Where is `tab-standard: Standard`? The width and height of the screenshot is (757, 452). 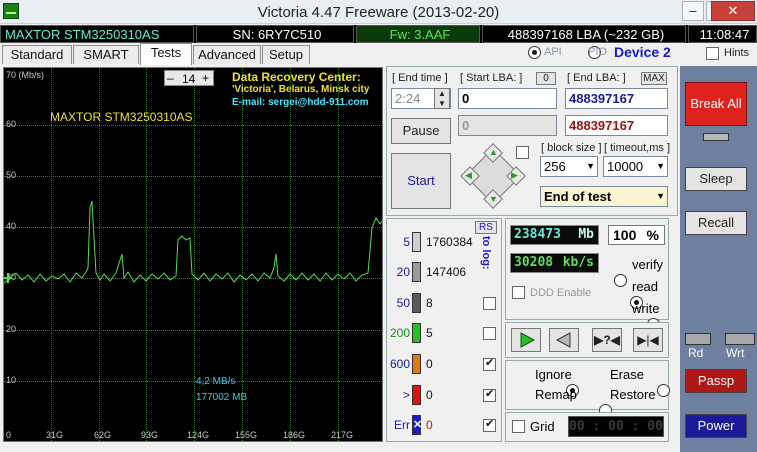
tab-standard: Standard is located at coordinates (37, 54).